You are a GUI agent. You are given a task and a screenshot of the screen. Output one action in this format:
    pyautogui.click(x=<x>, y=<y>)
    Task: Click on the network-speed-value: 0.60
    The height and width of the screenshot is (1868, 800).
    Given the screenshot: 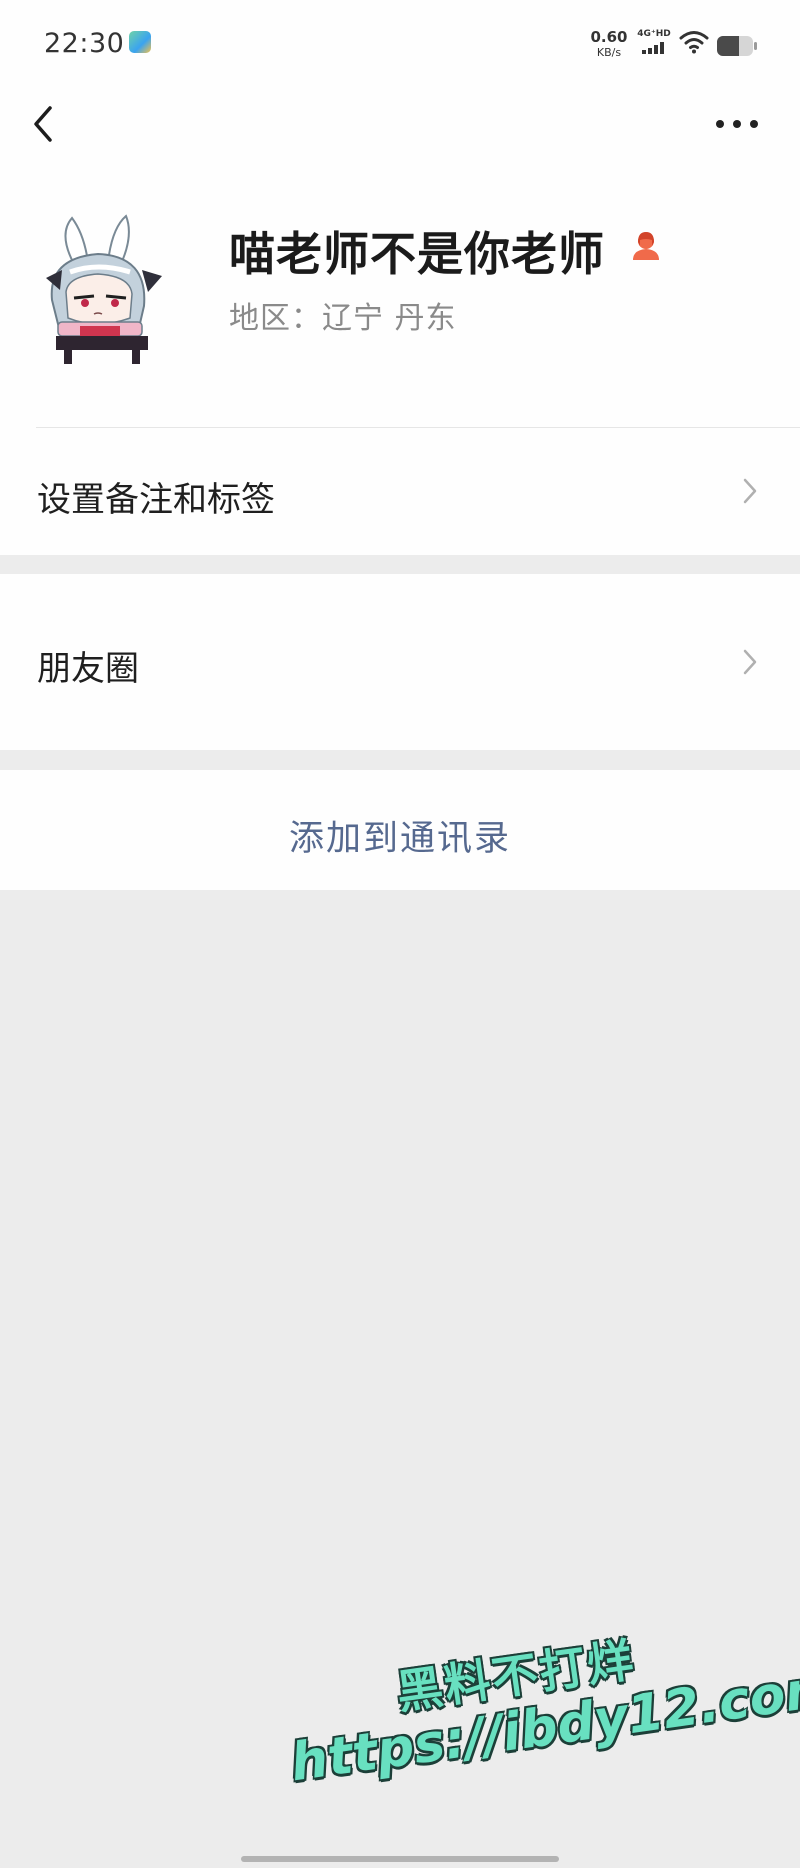 What is the action you would take?
    pyautogui.click(x=609, y=37)
    